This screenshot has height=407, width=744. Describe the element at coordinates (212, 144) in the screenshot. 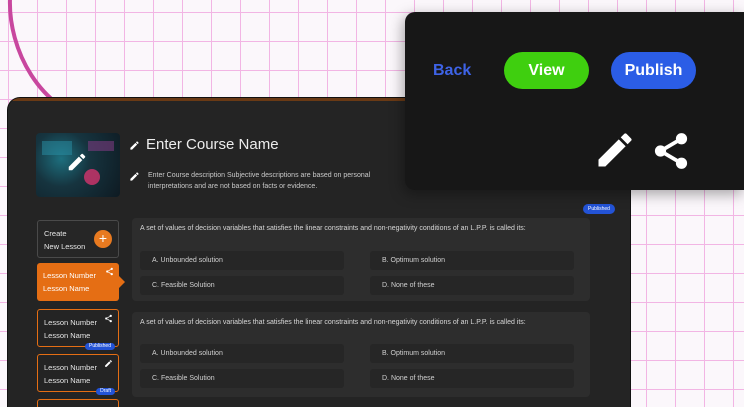

I see `course-title: Enter Course Name` at that location.